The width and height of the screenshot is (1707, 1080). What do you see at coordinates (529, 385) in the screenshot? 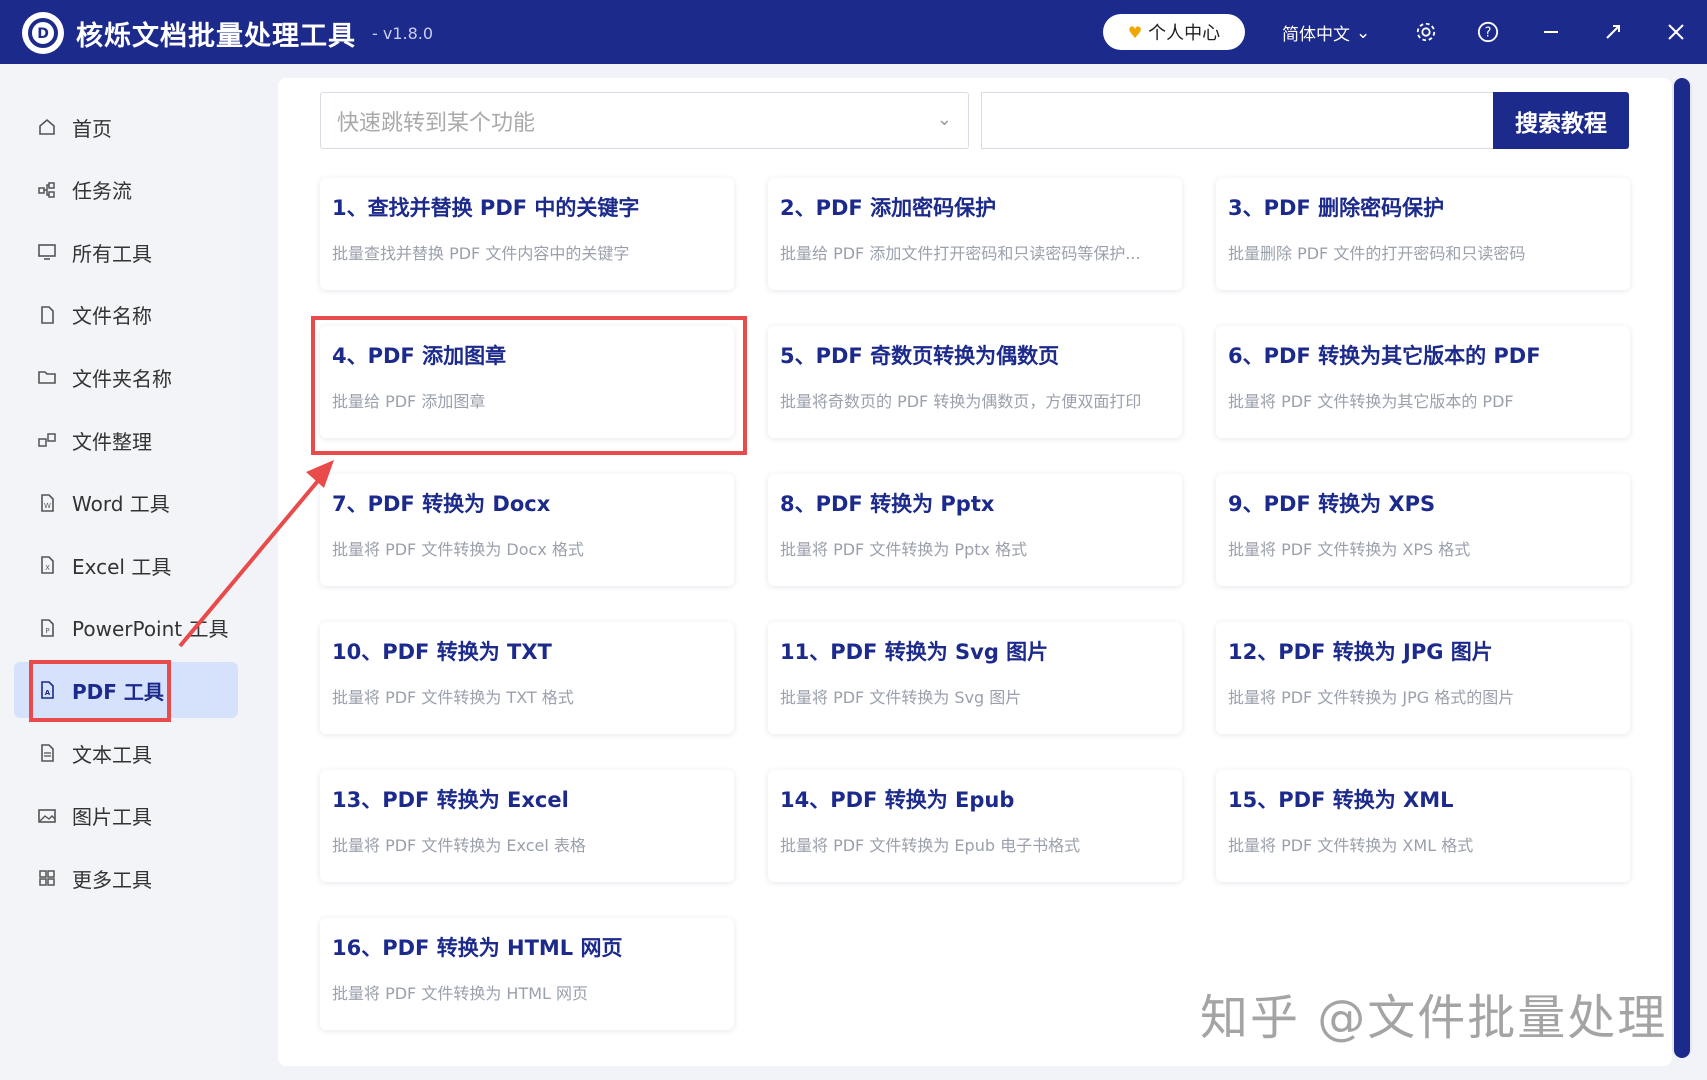
I see `highlight-box-card` at bounding box center [529, 385].